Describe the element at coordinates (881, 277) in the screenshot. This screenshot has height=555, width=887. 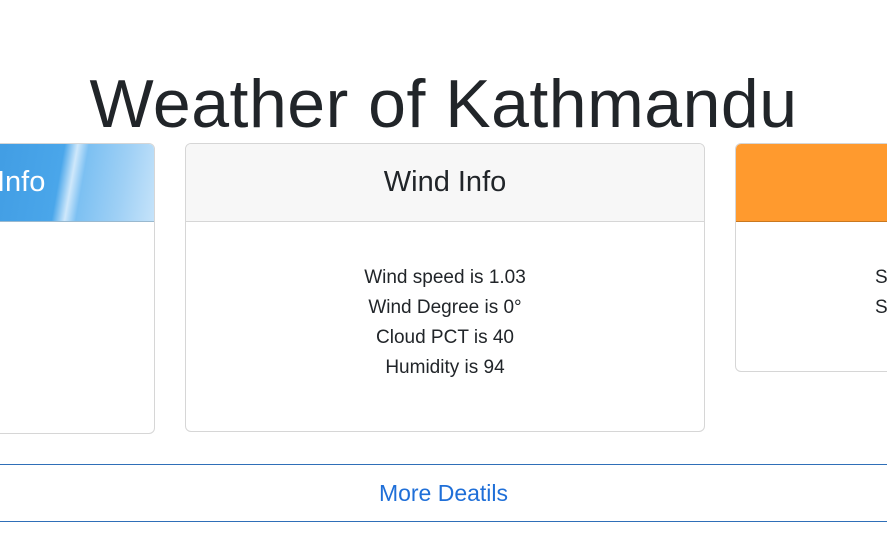
I see `right-card-line: Su` at that location.